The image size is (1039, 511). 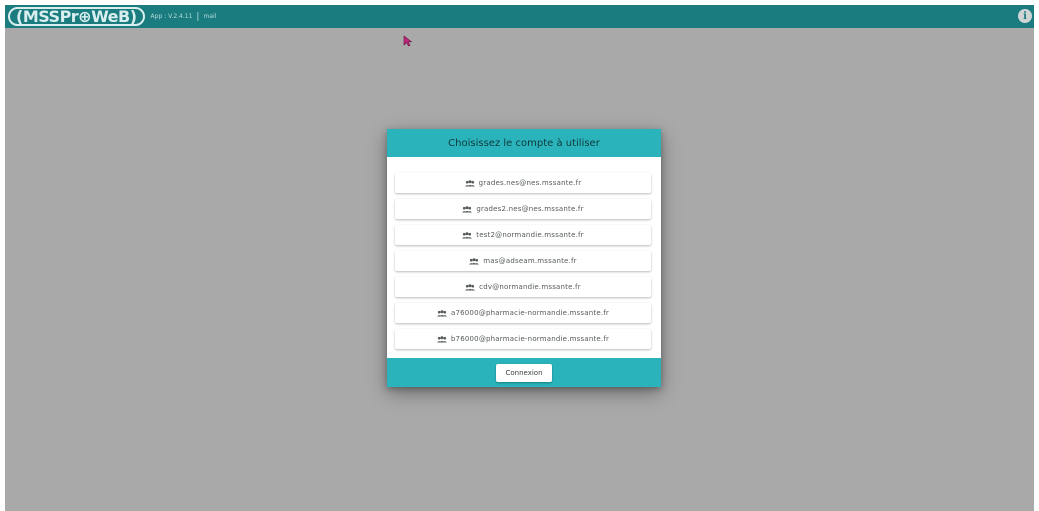 What do you see at coordinates (210, 16) in the screenshot?
I see `app-mode: mail` at bounding box center [210, 16].